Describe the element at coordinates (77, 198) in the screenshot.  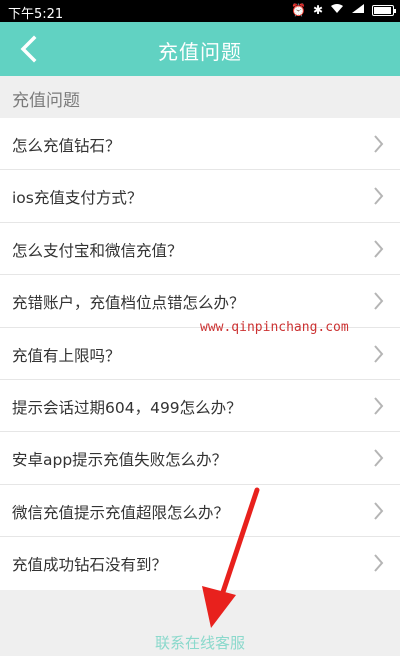
I see `list-item-label: ios充值支付方式？` at that location.